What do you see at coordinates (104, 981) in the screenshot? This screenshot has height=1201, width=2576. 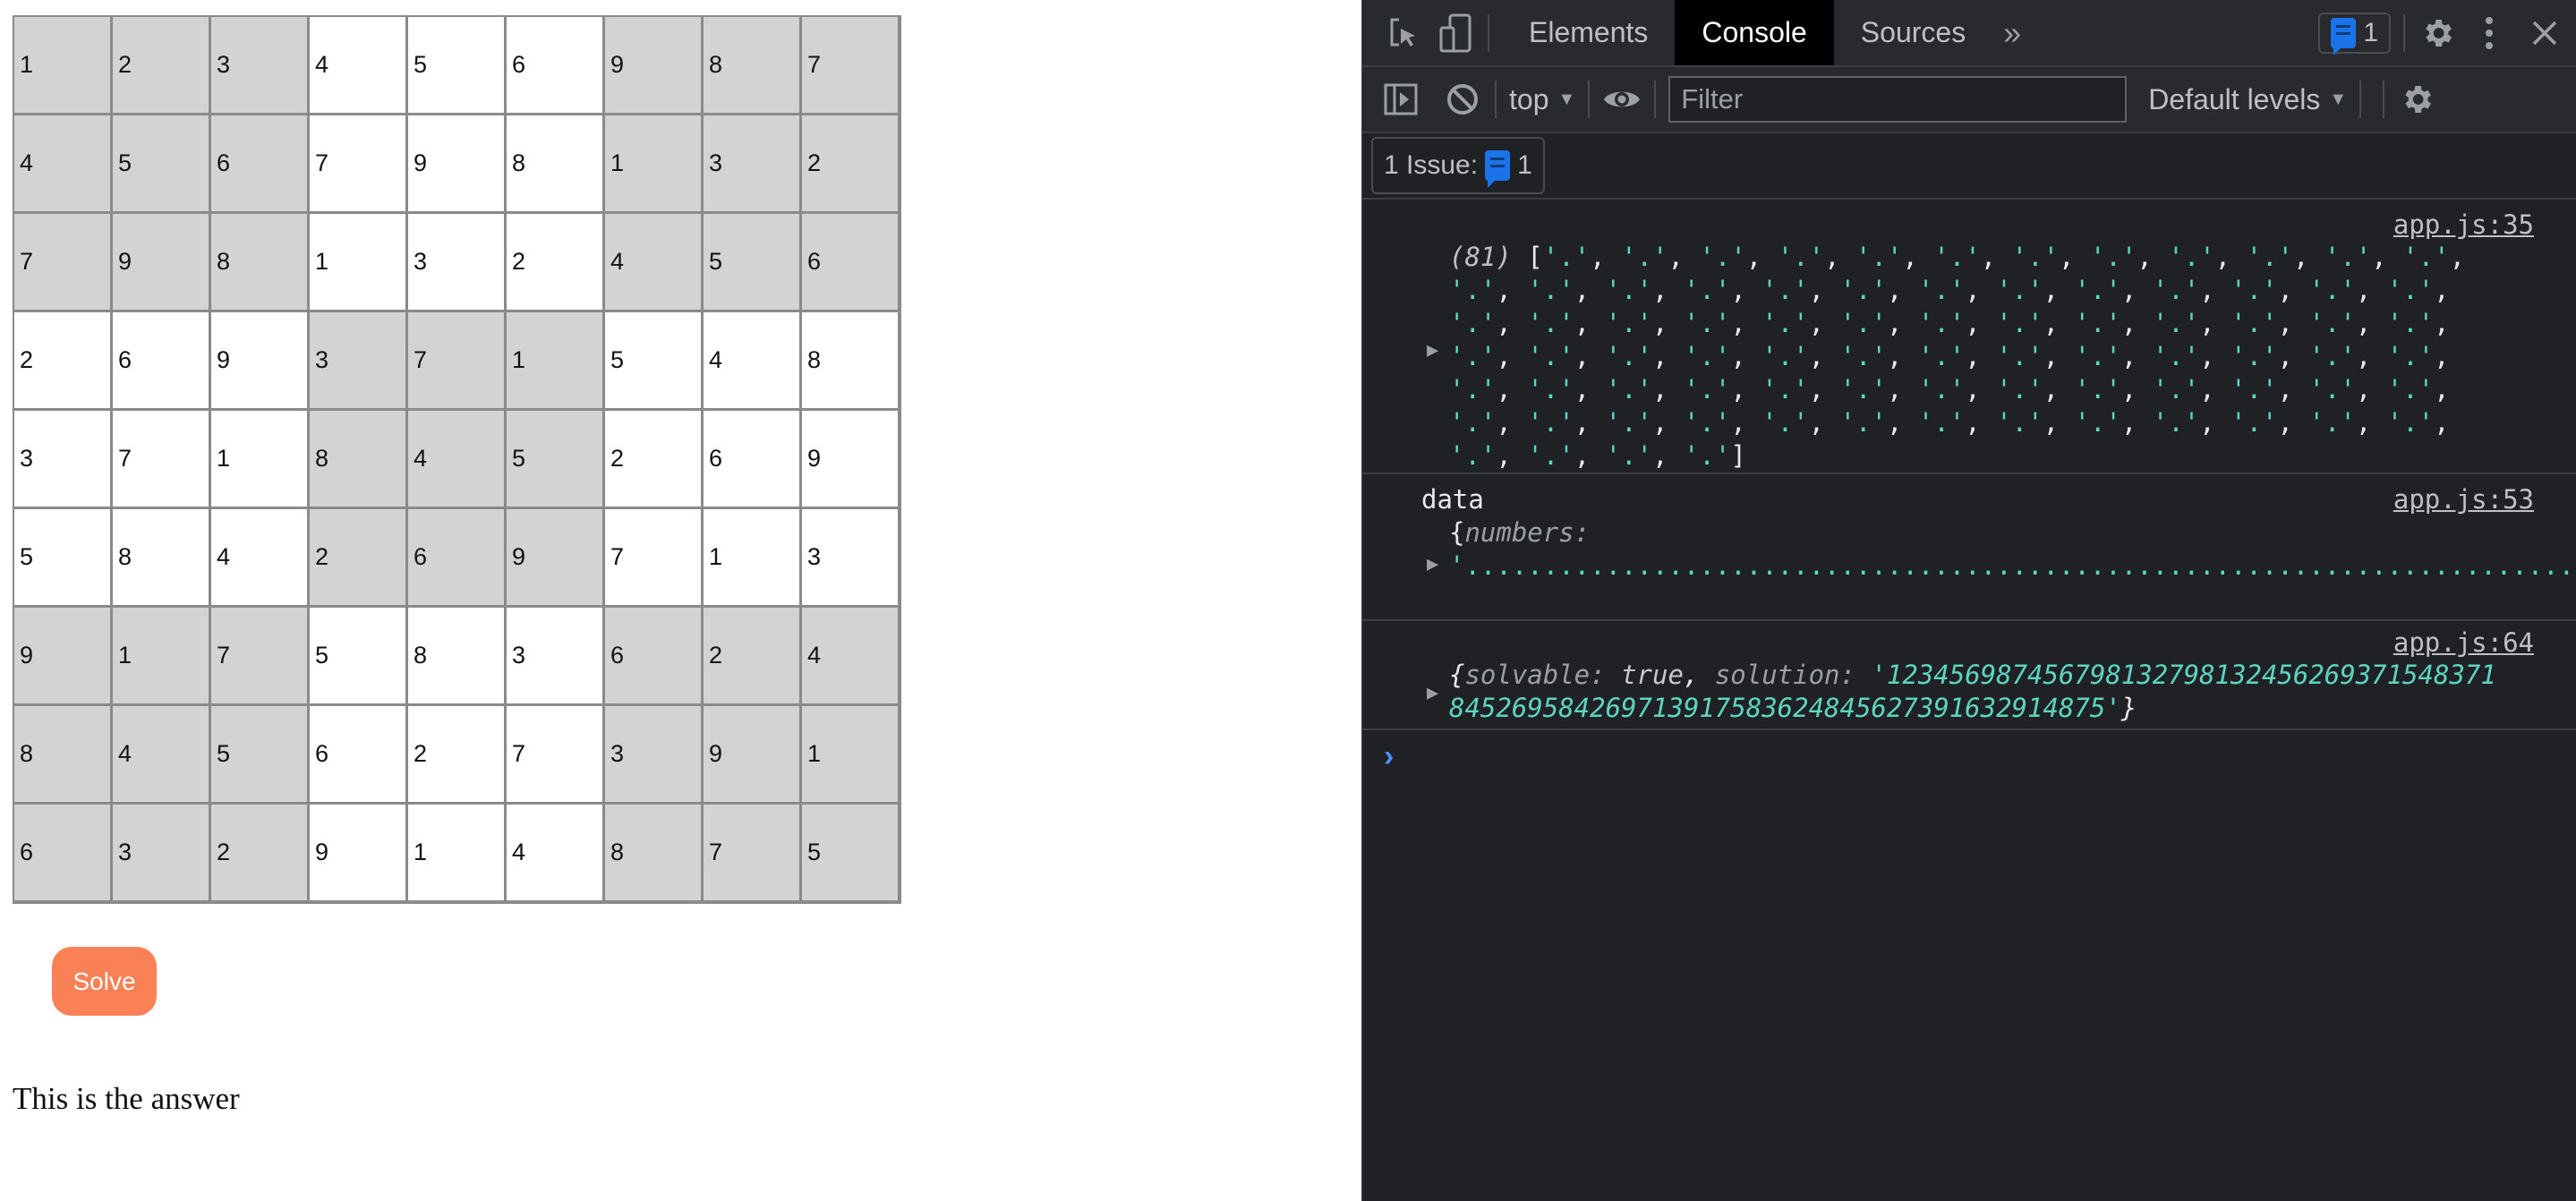 I see `solve-button: Solve` at bounding box center [104, 981].